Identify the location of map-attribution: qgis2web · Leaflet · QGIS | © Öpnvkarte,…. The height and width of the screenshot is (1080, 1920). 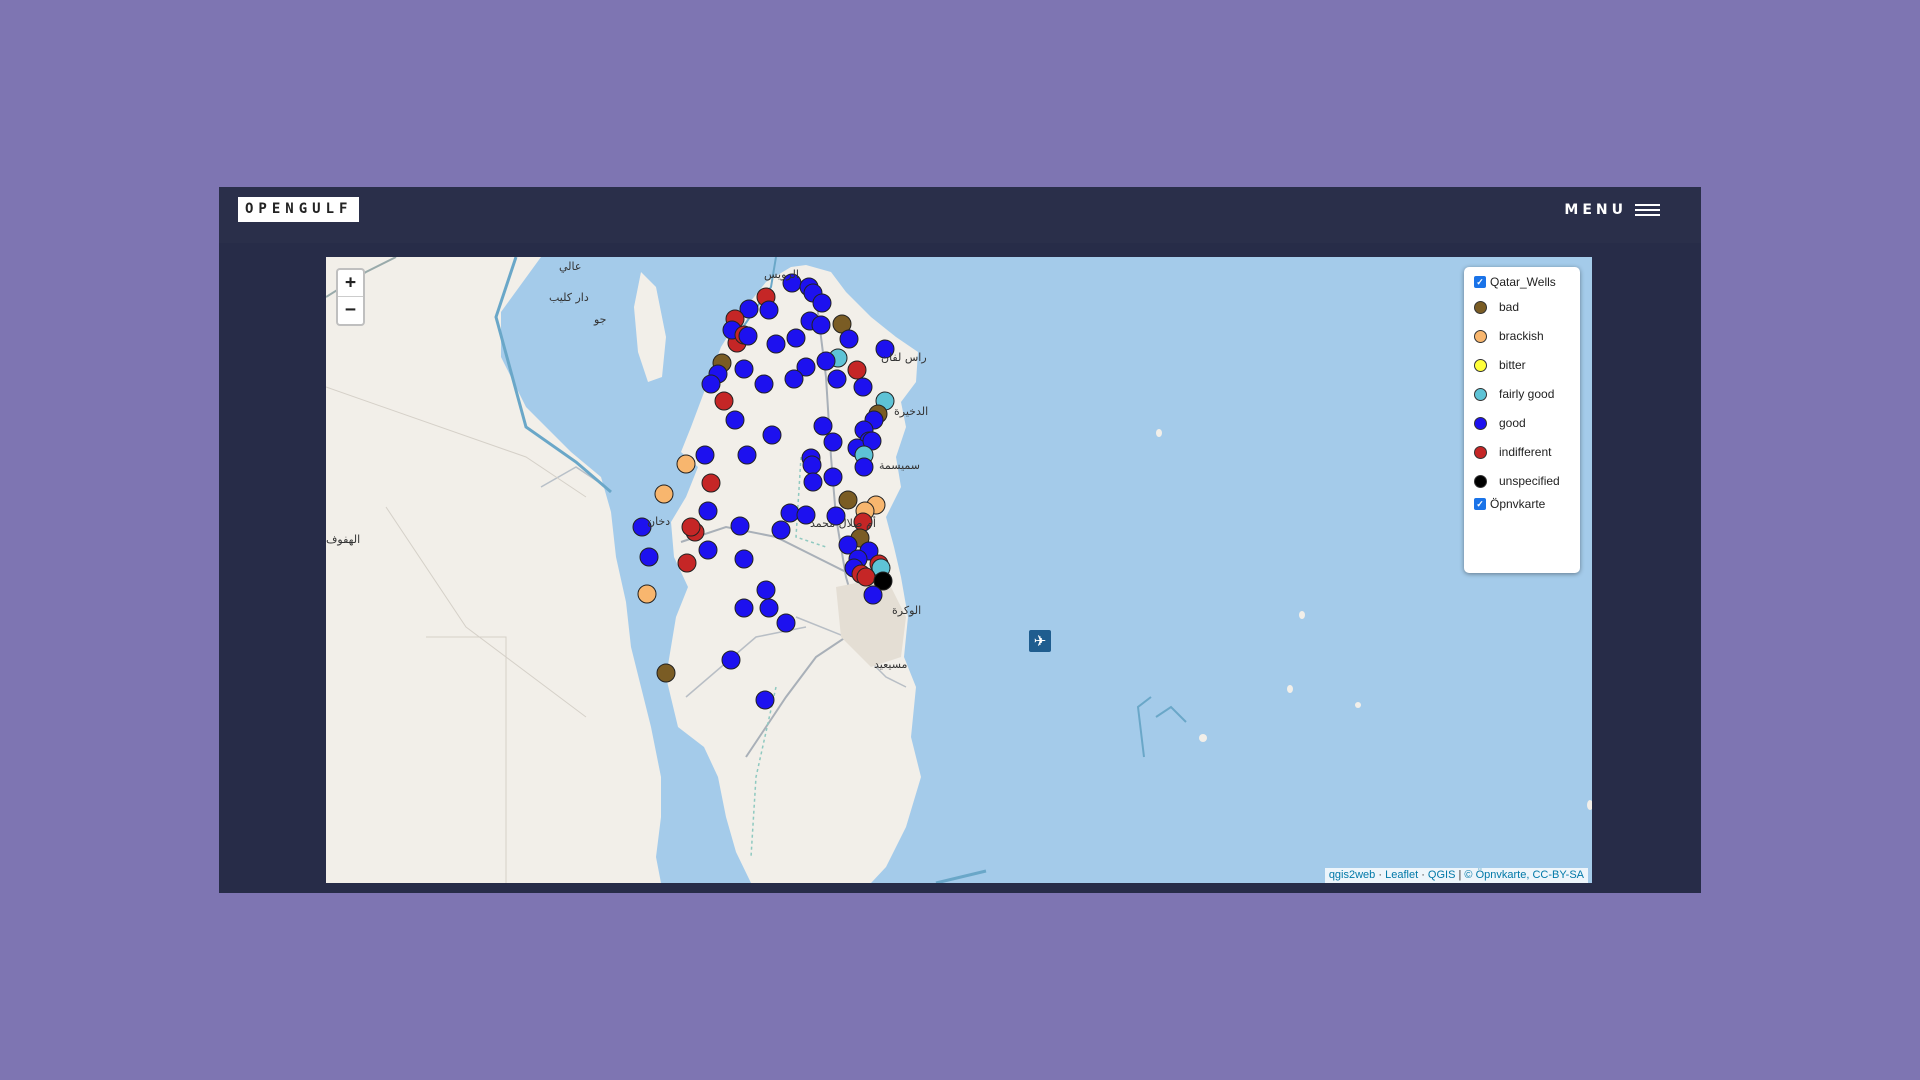
(1456, 875).